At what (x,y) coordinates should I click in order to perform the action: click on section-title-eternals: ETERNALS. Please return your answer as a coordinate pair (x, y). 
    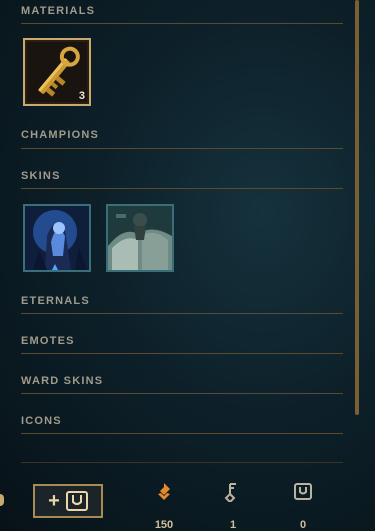
    Looking at the image, I should click on (55, 301).